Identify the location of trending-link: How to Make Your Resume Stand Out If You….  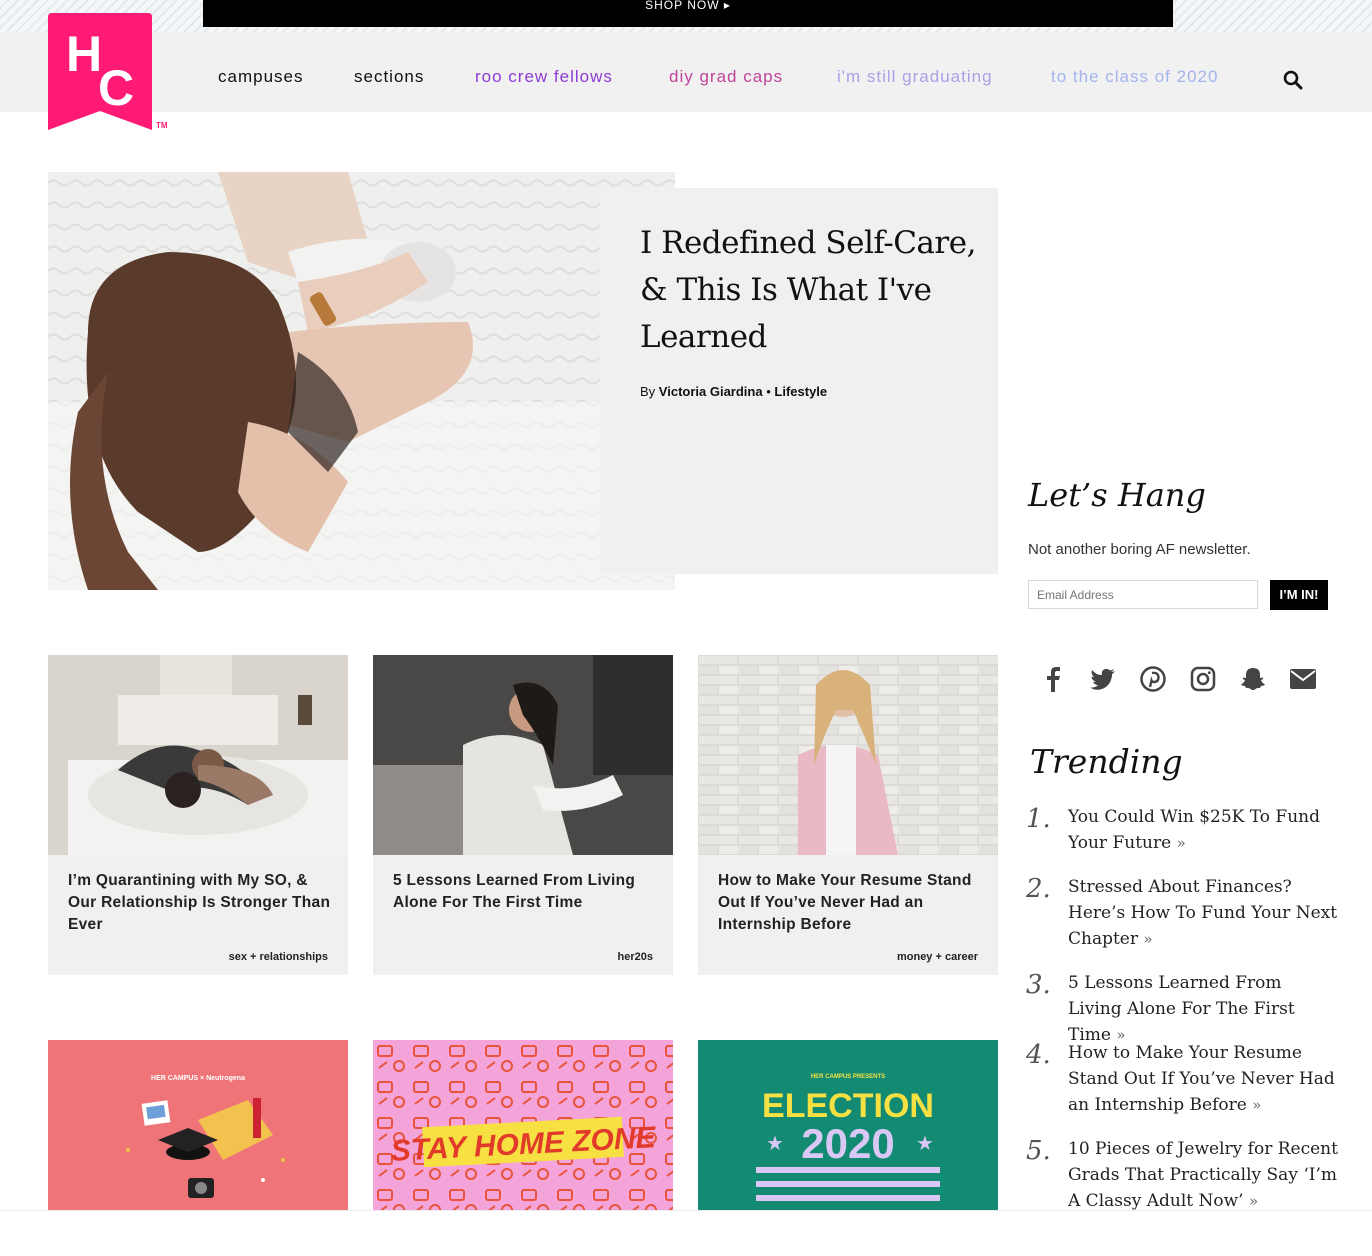
(1201, 1079).